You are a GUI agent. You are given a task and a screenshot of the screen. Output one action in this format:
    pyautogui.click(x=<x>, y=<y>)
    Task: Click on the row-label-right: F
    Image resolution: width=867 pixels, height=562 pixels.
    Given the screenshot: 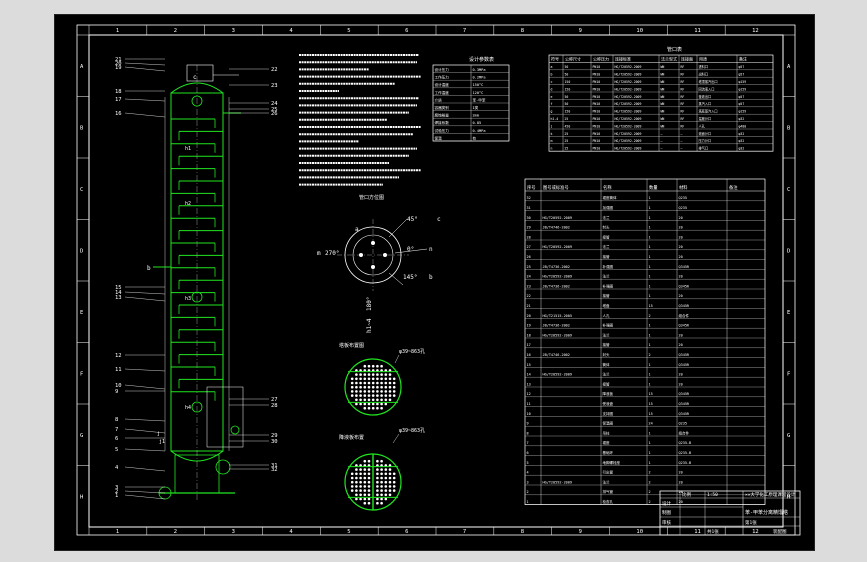 What is the action you would take?
    pyautogui.click(x=788, y=374)
    